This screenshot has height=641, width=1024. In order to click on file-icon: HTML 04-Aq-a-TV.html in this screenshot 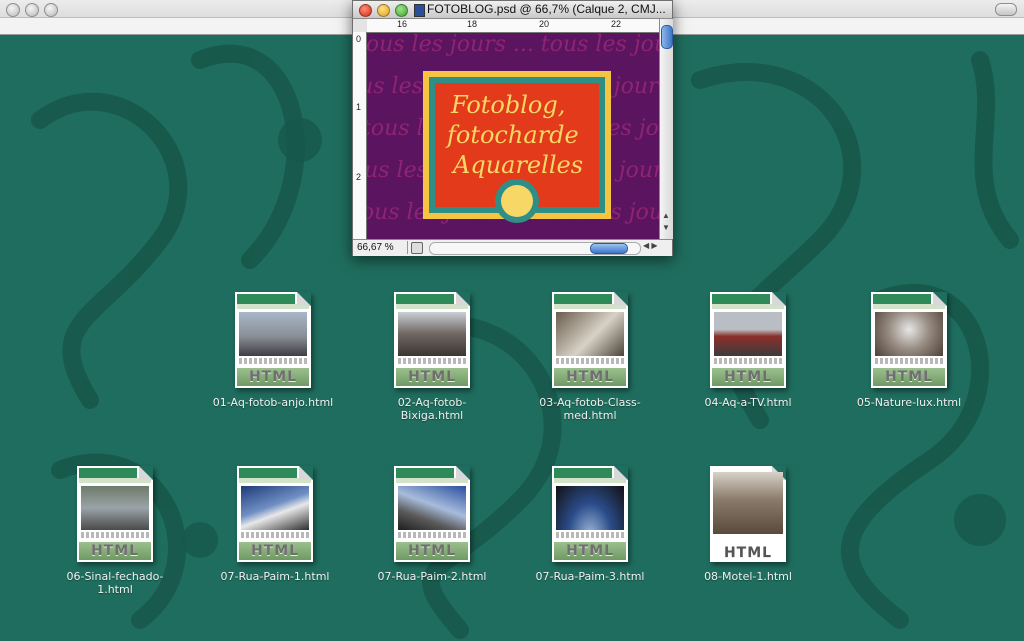, I will do `click(748, 350)`.